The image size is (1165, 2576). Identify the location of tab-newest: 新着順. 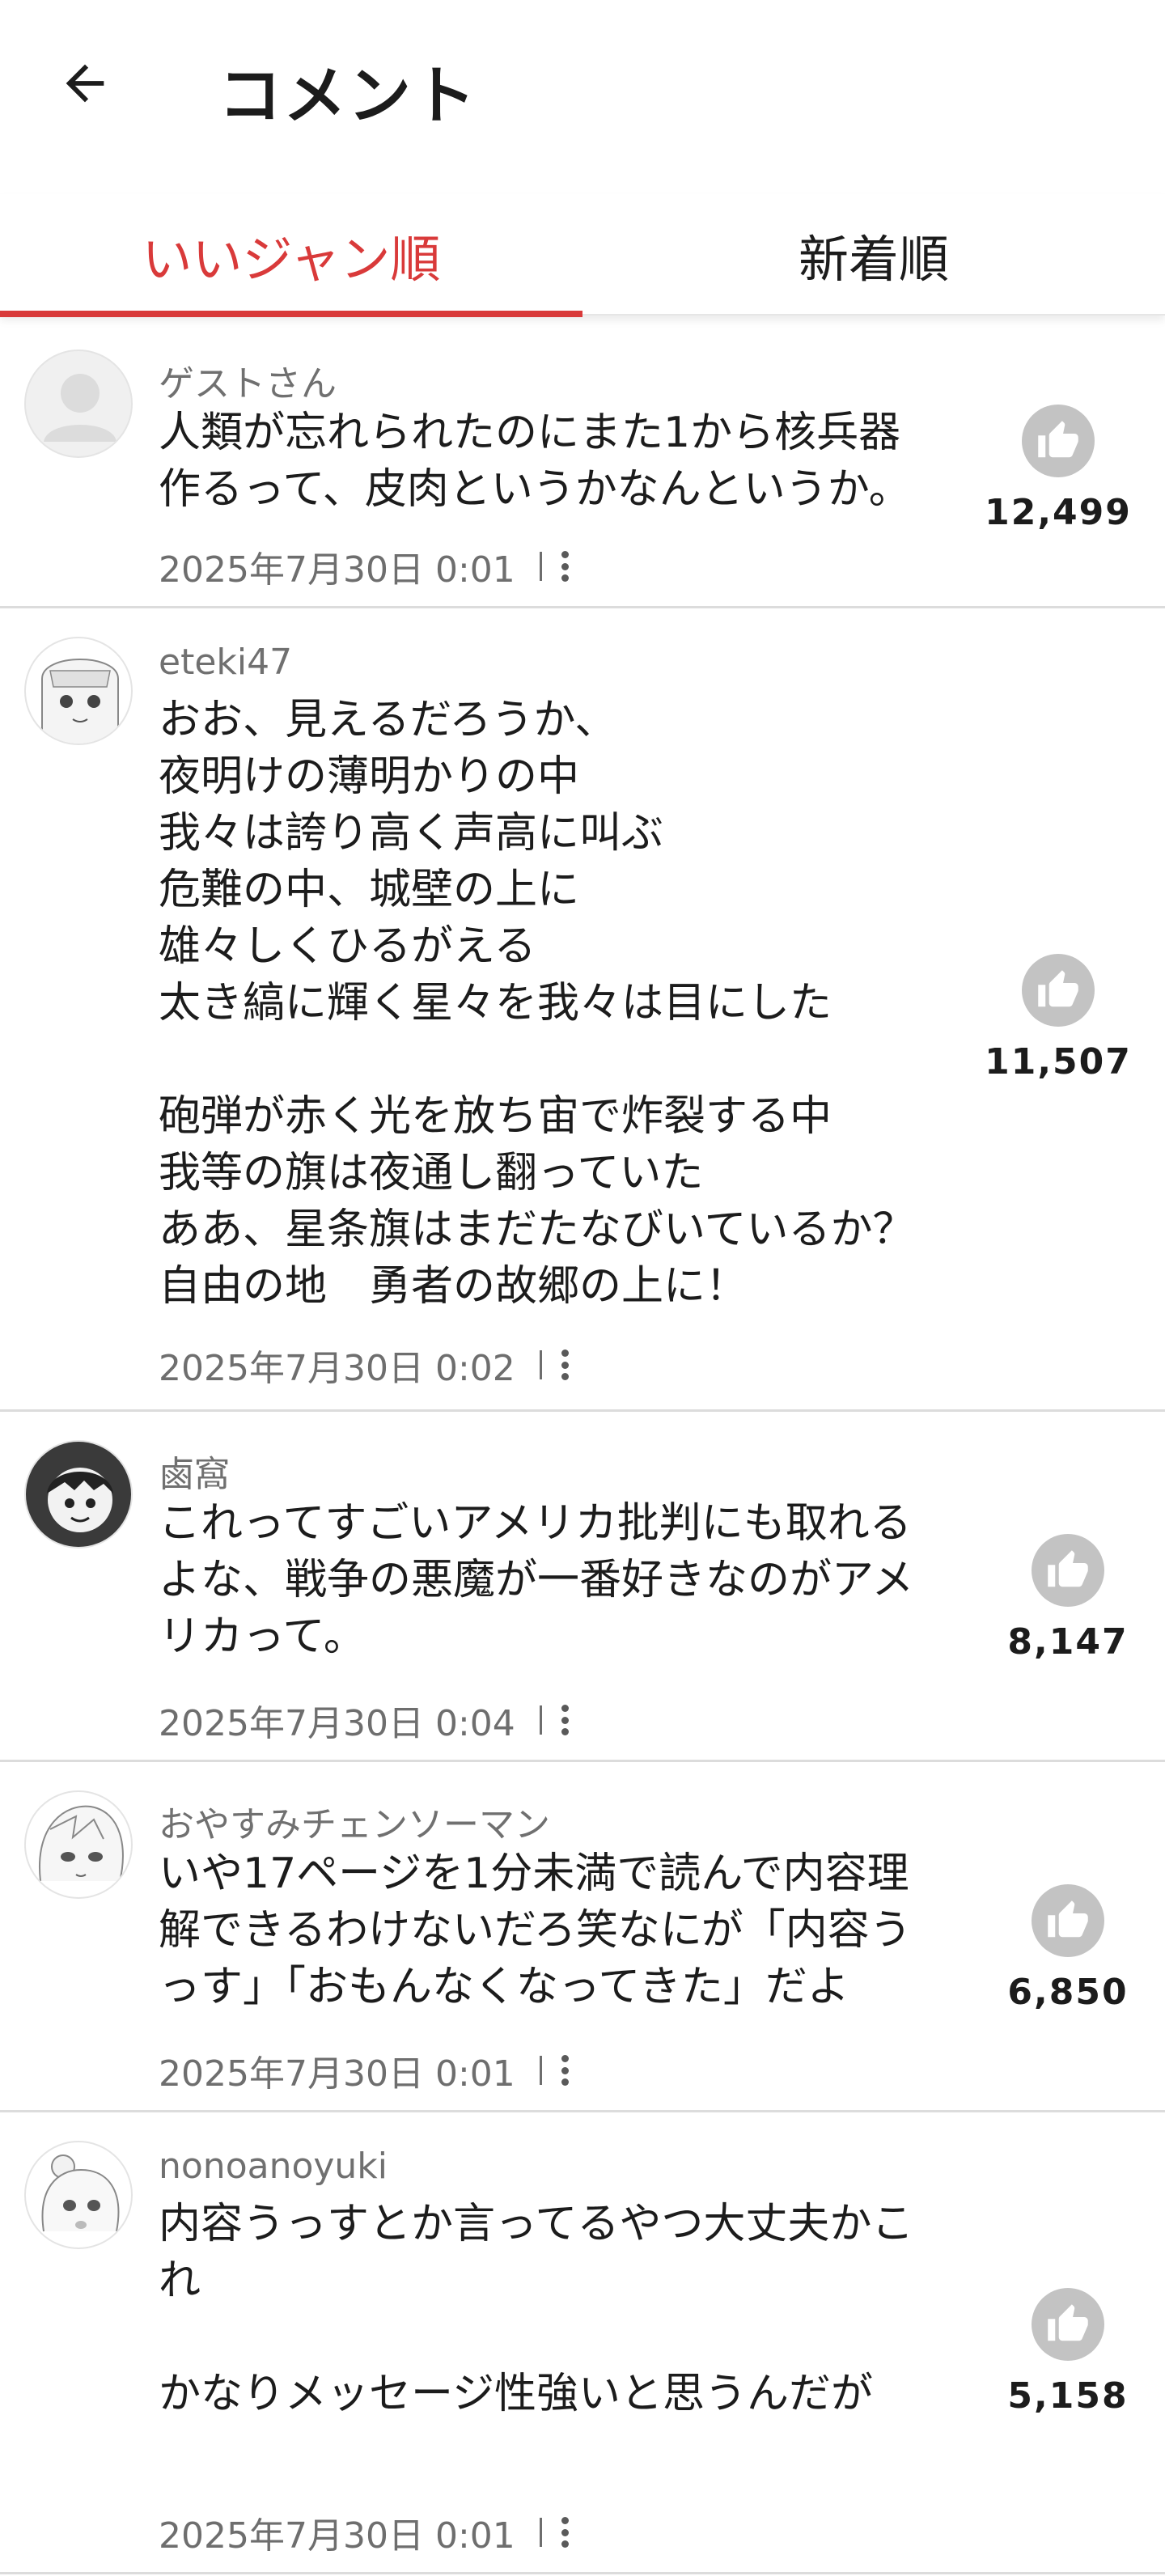
(874, 255).